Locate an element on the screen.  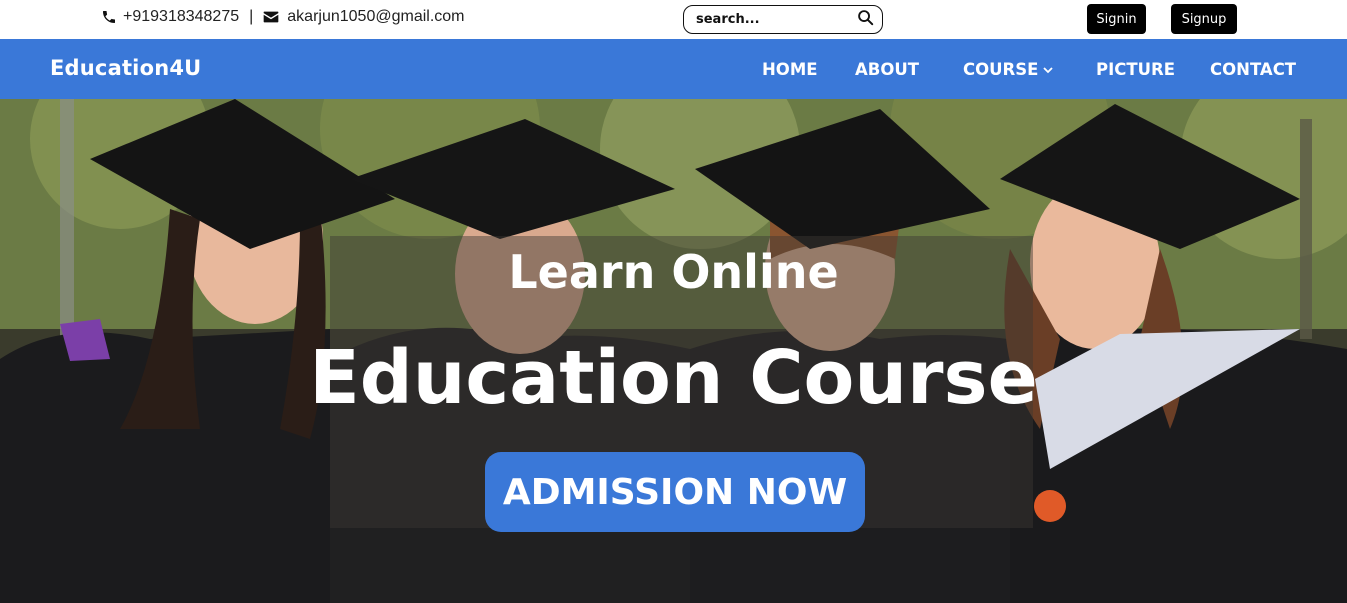
nav-home: HOME is located at coordinates (790, 69).